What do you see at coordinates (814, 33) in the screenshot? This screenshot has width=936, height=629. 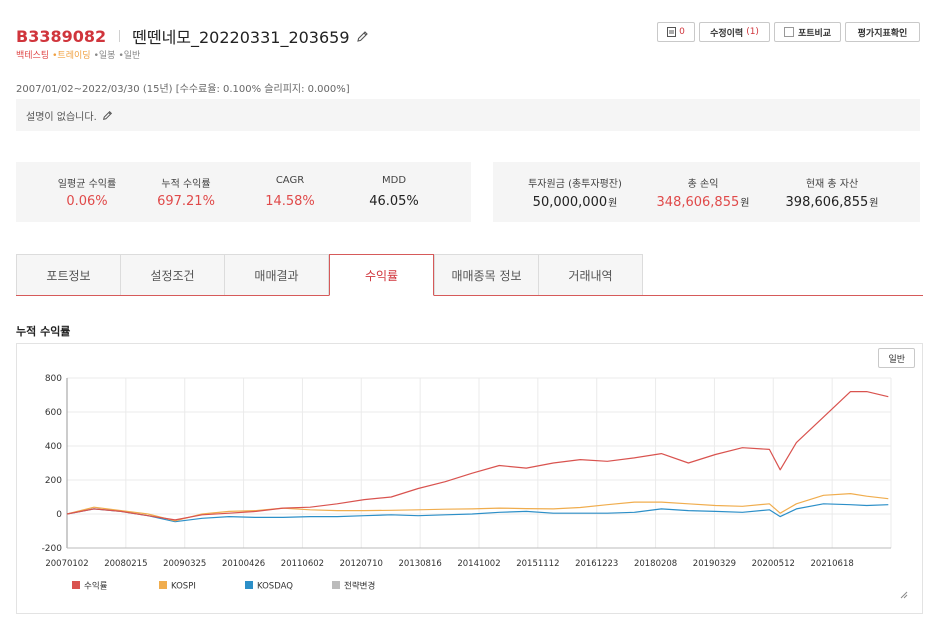 I see `compare-label: 포트비교` at bounding box center [814, 33].